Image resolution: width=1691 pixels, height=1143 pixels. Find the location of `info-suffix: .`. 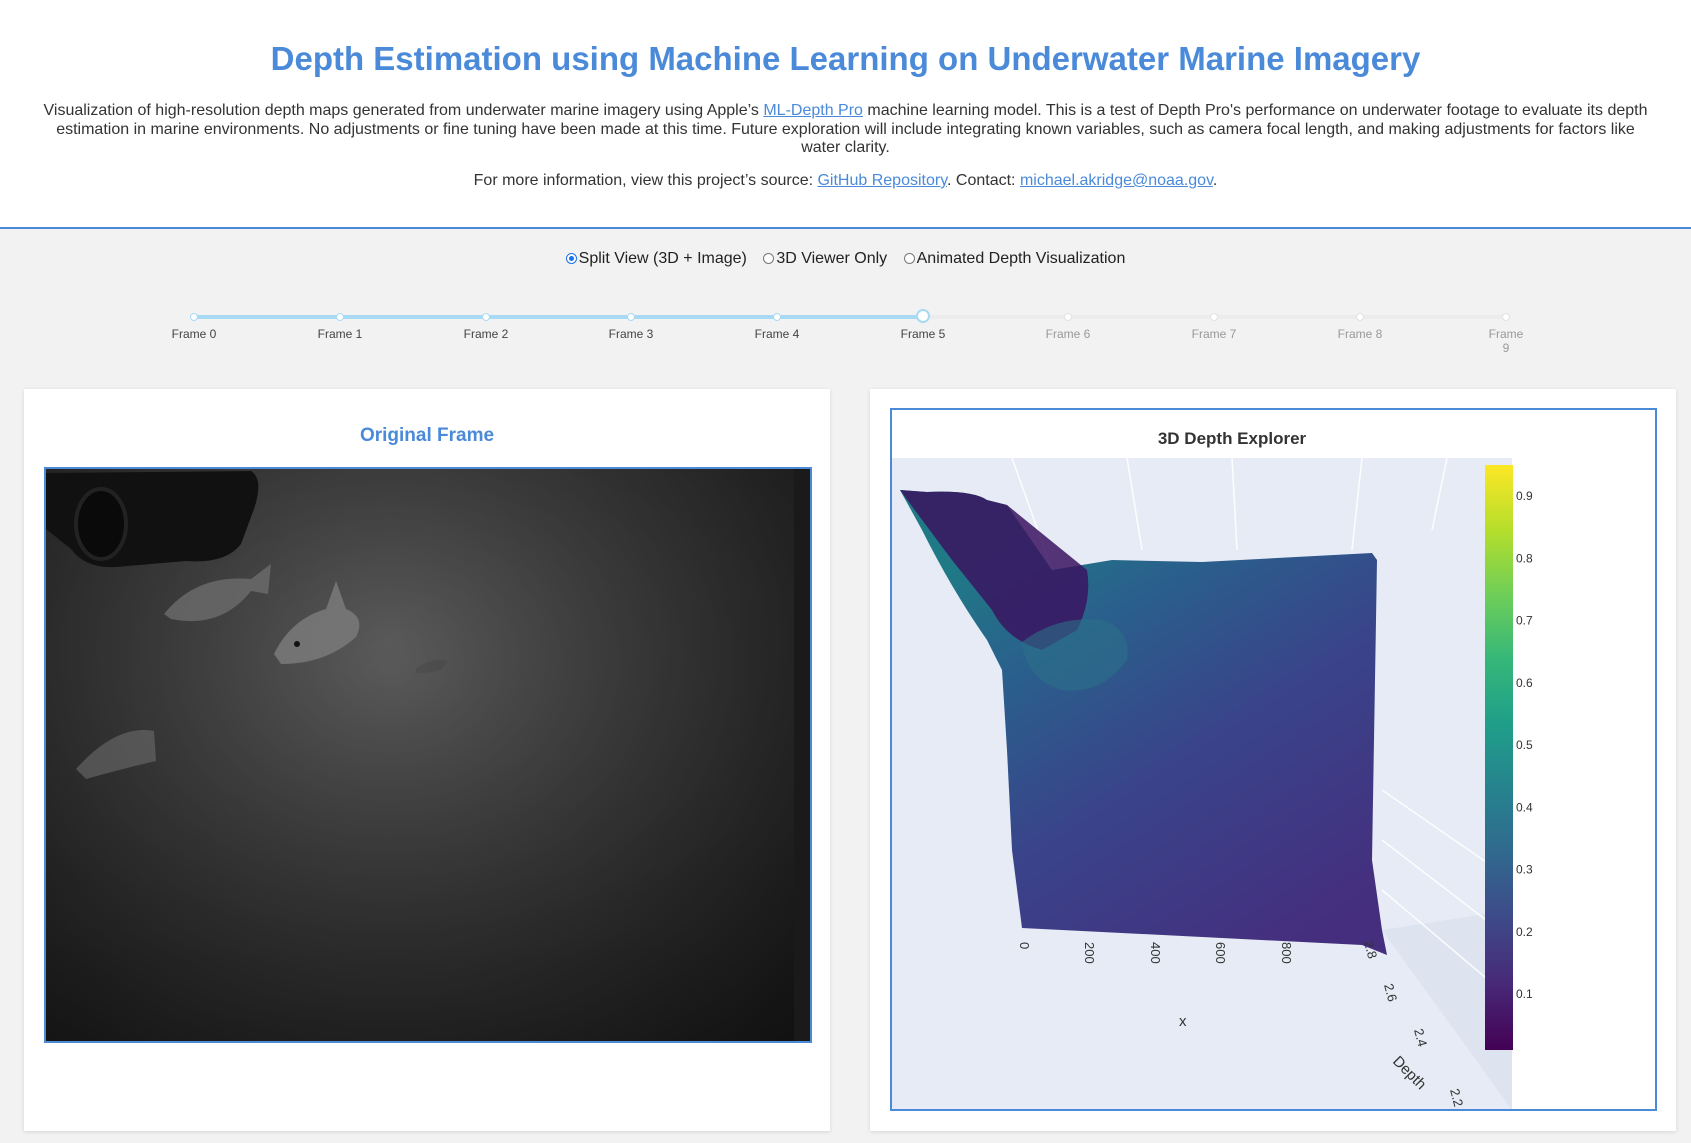

info-suffix: . is located at coordinates (1215, 180).